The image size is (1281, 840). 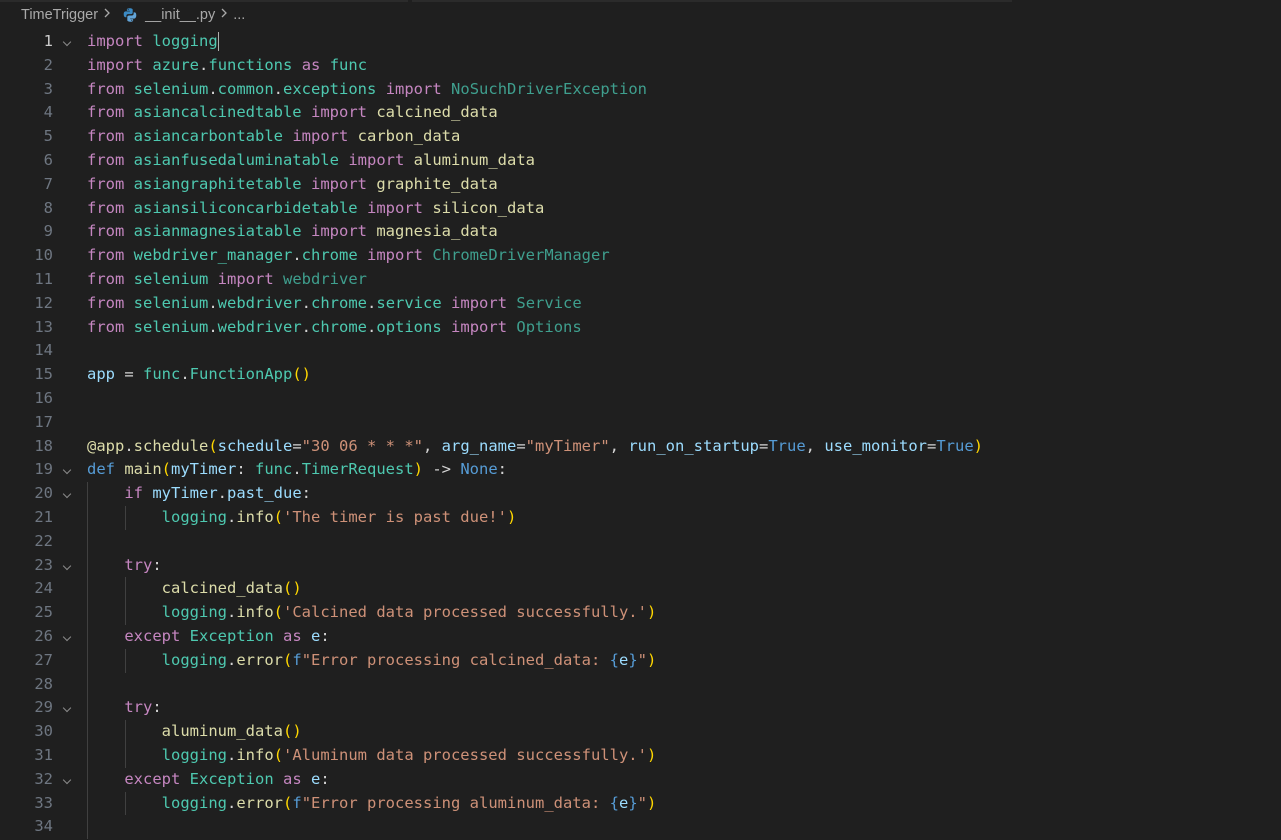 I want to click on code-line: 16, so click(x=640, y=399).